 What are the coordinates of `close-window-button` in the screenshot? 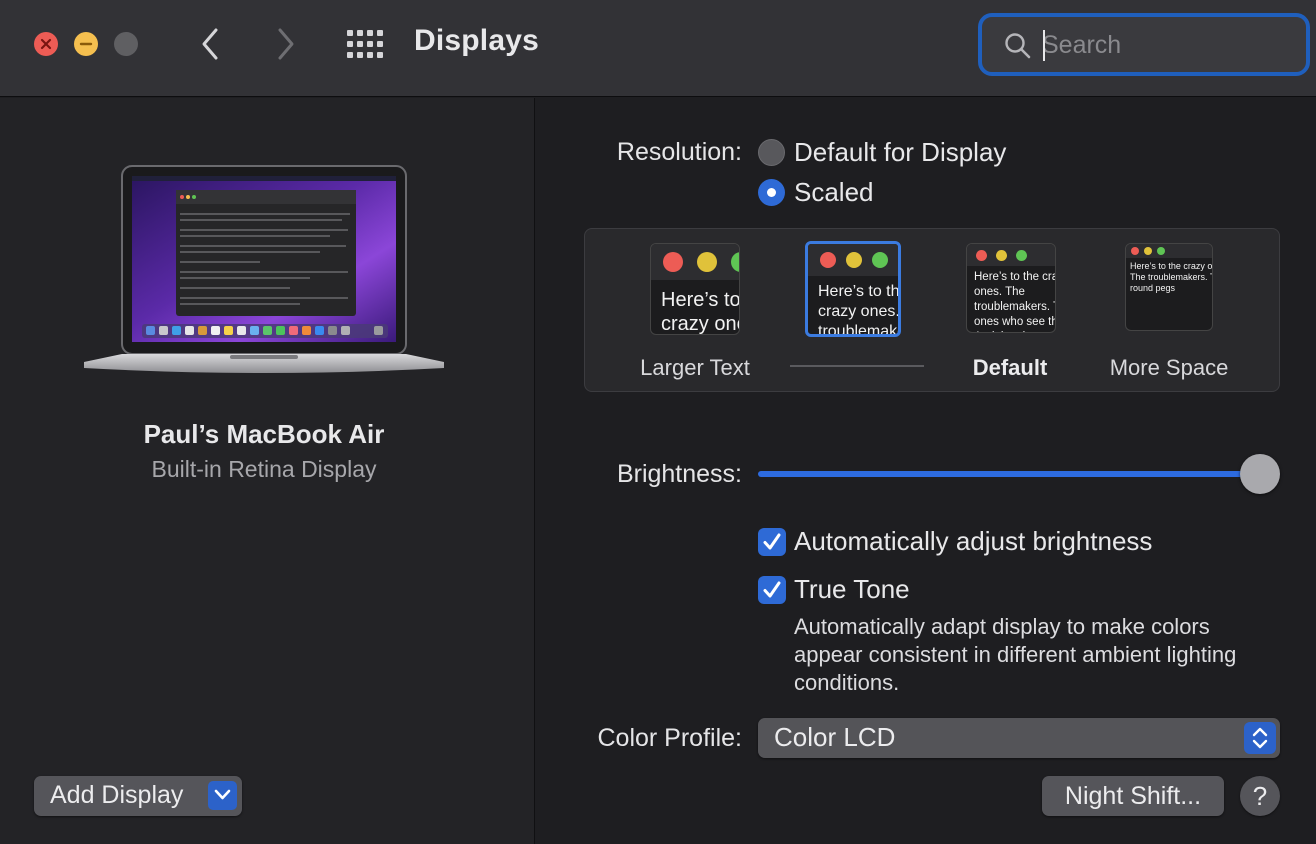 It's located at (46, 44).